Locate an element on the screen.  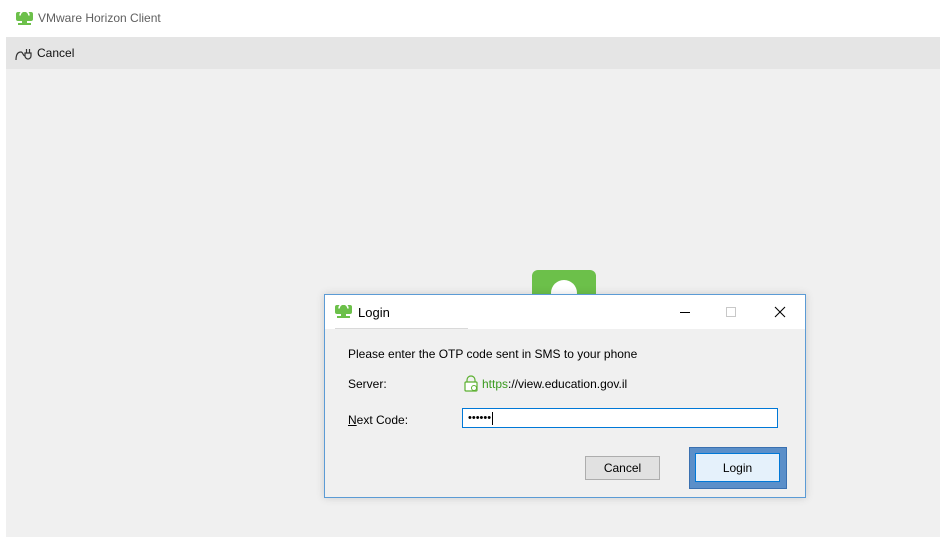
close-icon is located at coordinates (780, 312).